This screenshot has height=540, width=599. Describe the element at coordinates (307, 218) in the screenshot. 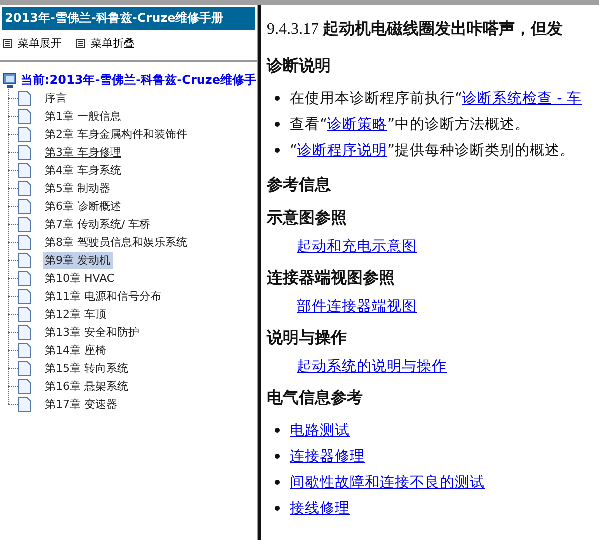

I see `section-heading: 示意图参照` at that location.